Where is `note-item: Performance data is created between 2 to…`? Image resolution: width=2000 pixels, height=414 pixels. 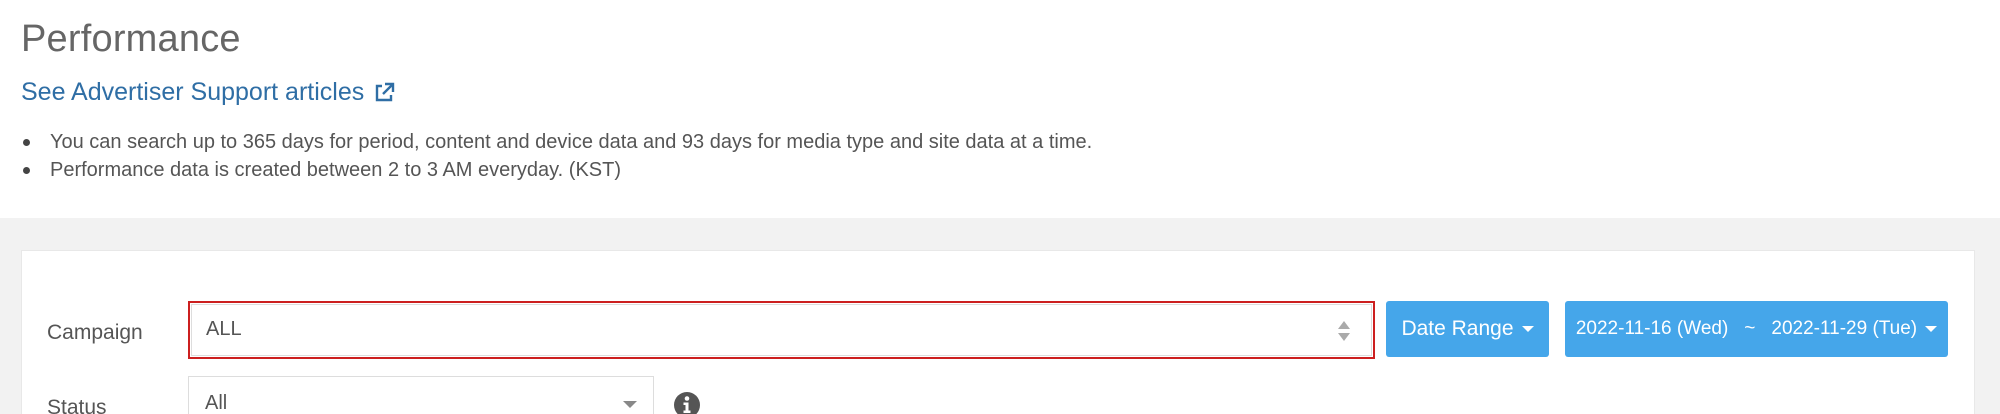 note-item: Performance data is created between 2 to… is located at coordinates (556, 170).